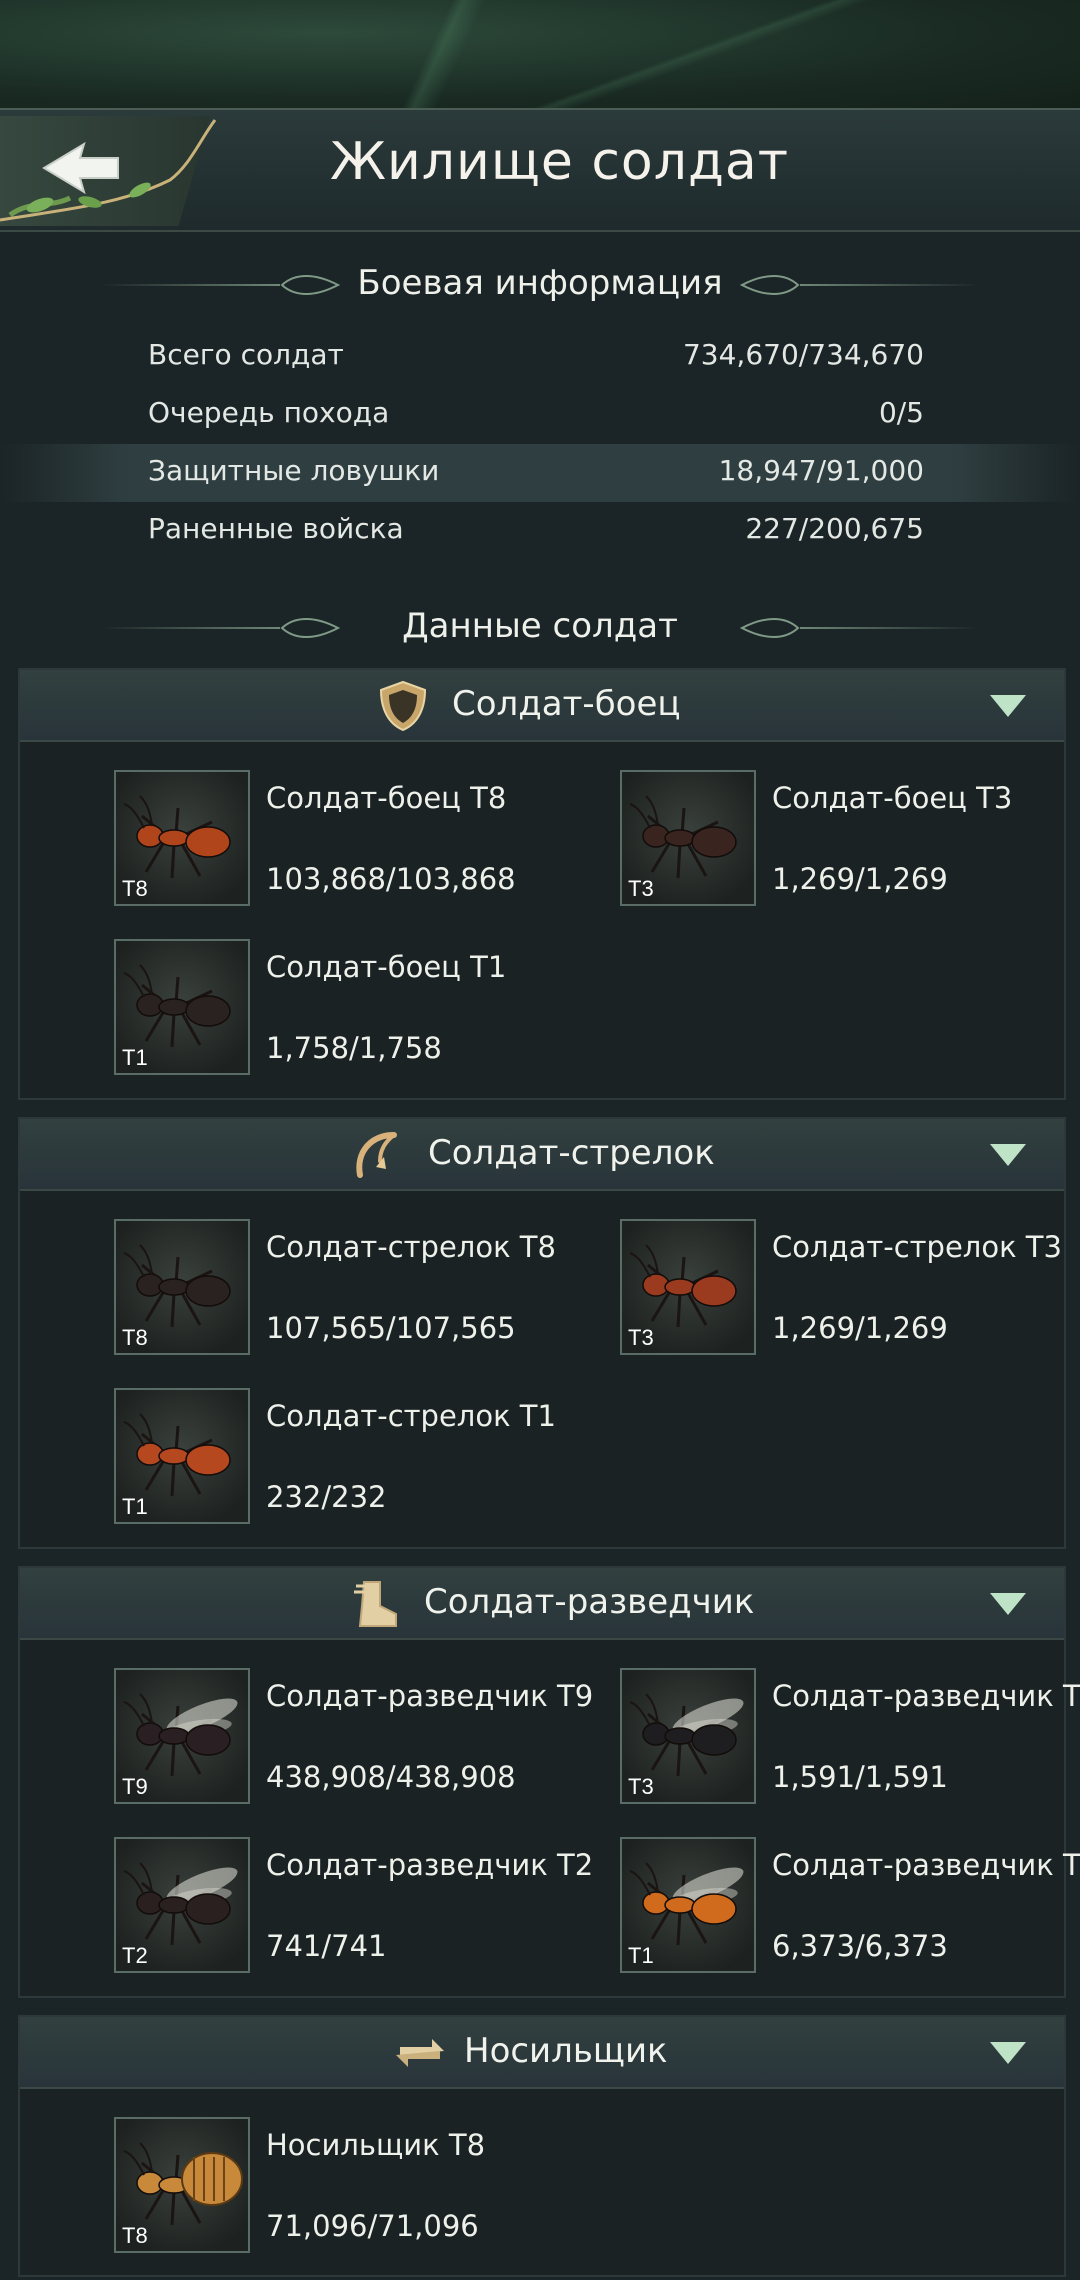 The height and width of the screenshot is (2280, 1080). What do you see at coordinates (182, 1905) in the screenshot?
I see `unit-portrait: T2` at bounding box center [182, 1905].